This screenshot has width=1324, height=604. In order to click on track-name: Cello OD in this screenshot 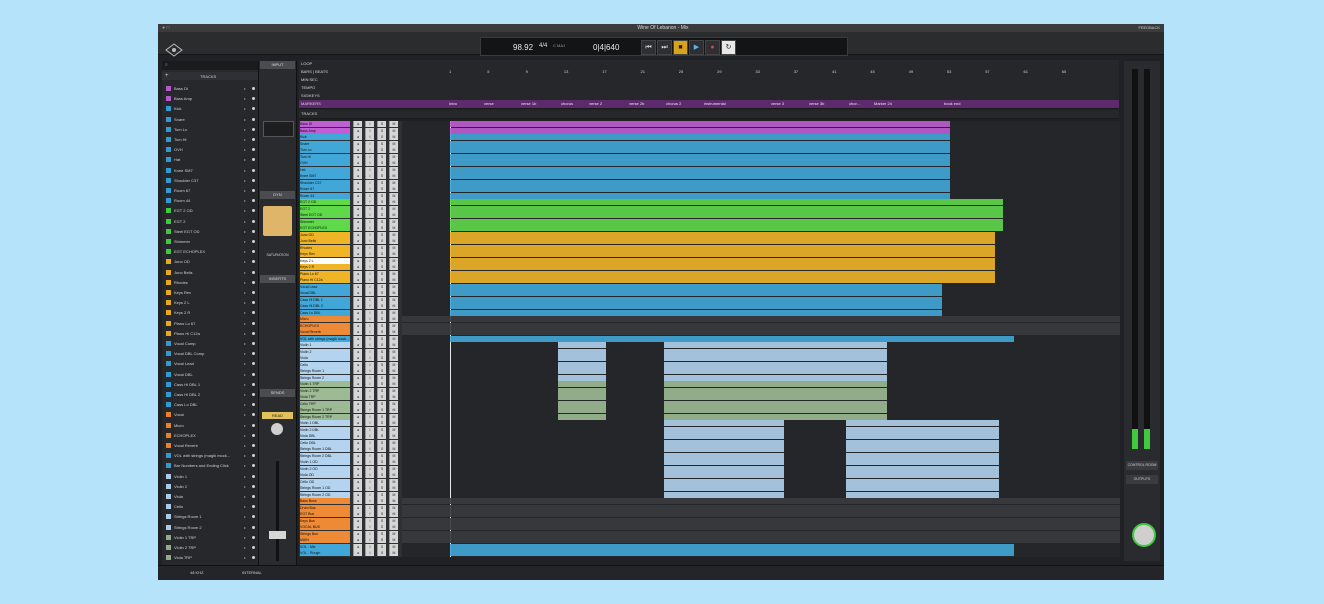, I will do `click(325, 481)`.